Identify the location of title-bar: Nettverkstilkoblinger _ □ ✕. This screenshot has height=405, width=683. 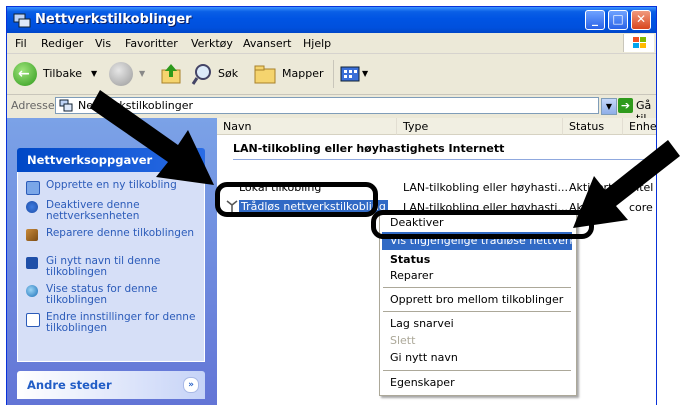
(331, 20).